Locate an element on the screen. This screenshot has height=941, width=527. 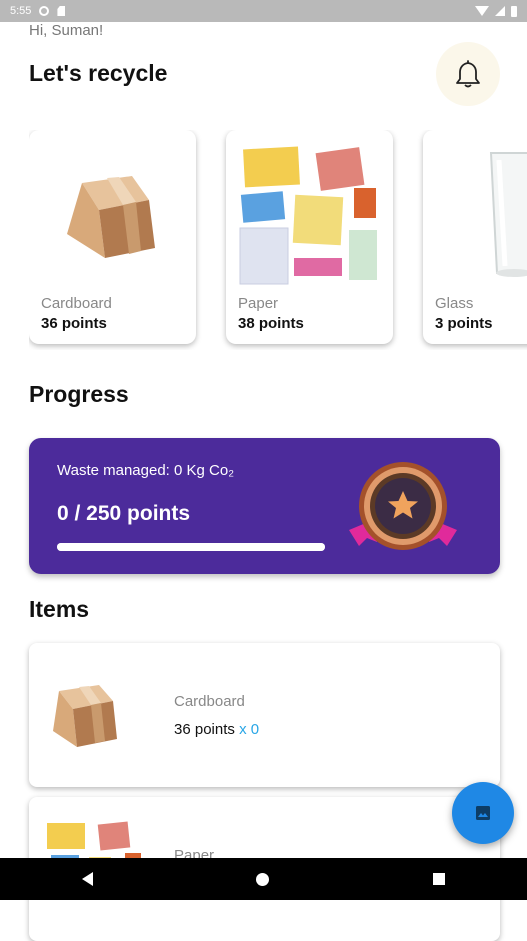
item-points: 36 points x 0 is located at coordinates (216, 729).